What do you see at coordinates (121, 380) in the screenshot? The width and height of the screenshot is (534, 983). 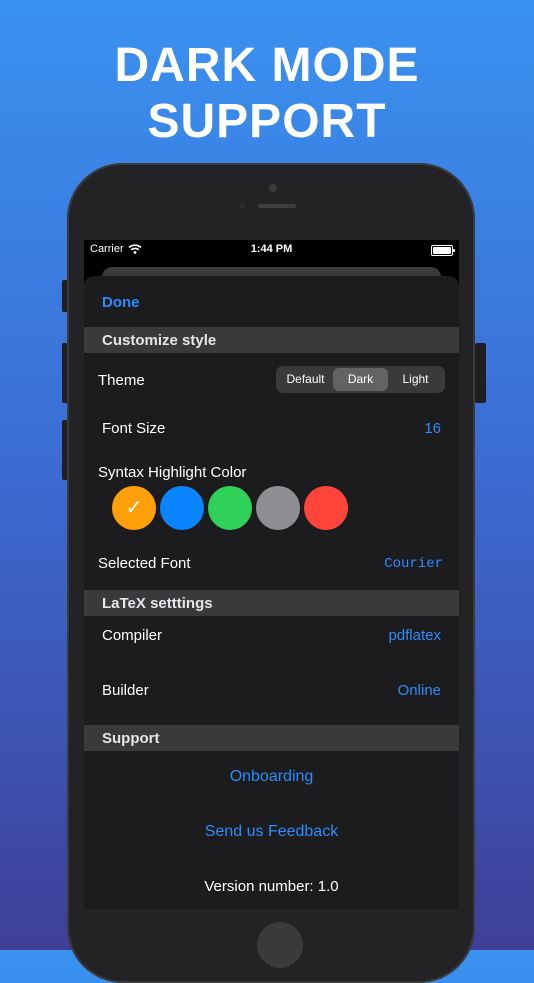 I see `theme-label: Theme` at bounding box center [121, 380].